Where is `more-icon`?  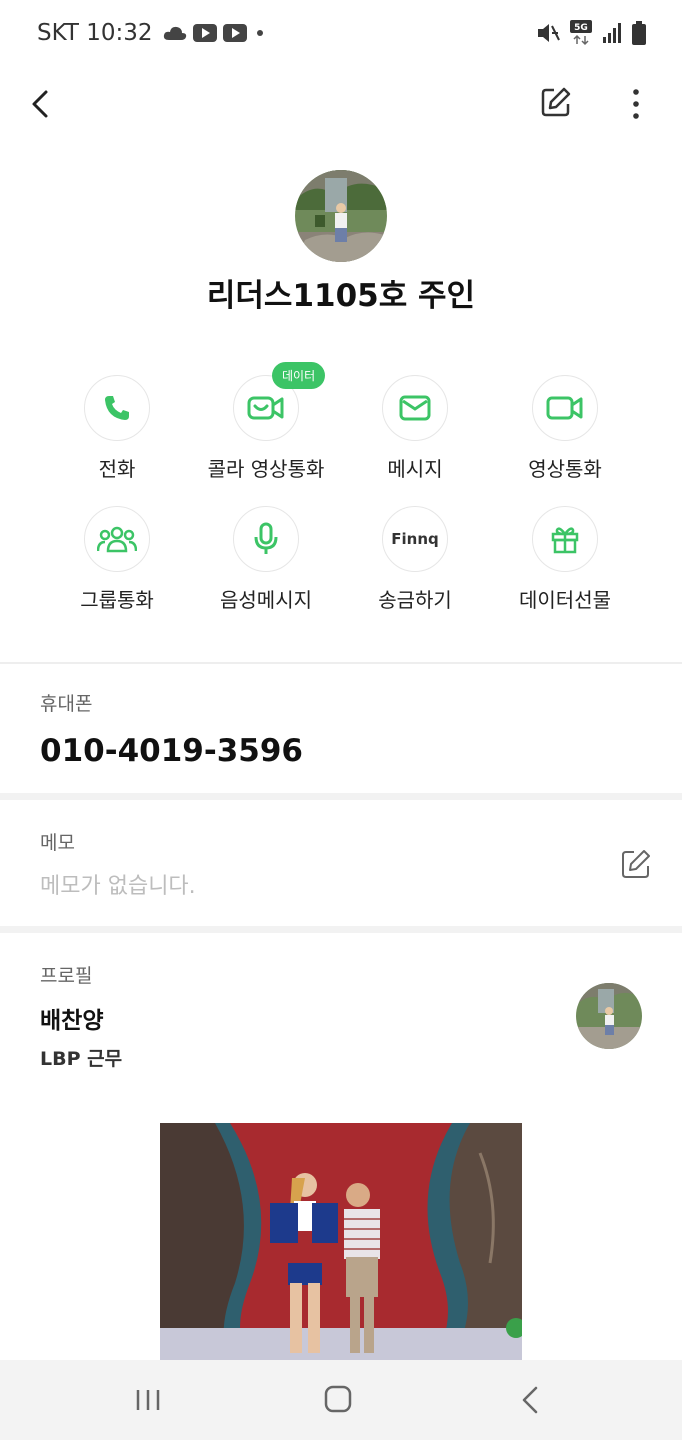
more-icon is located at coordinates (636, 104).